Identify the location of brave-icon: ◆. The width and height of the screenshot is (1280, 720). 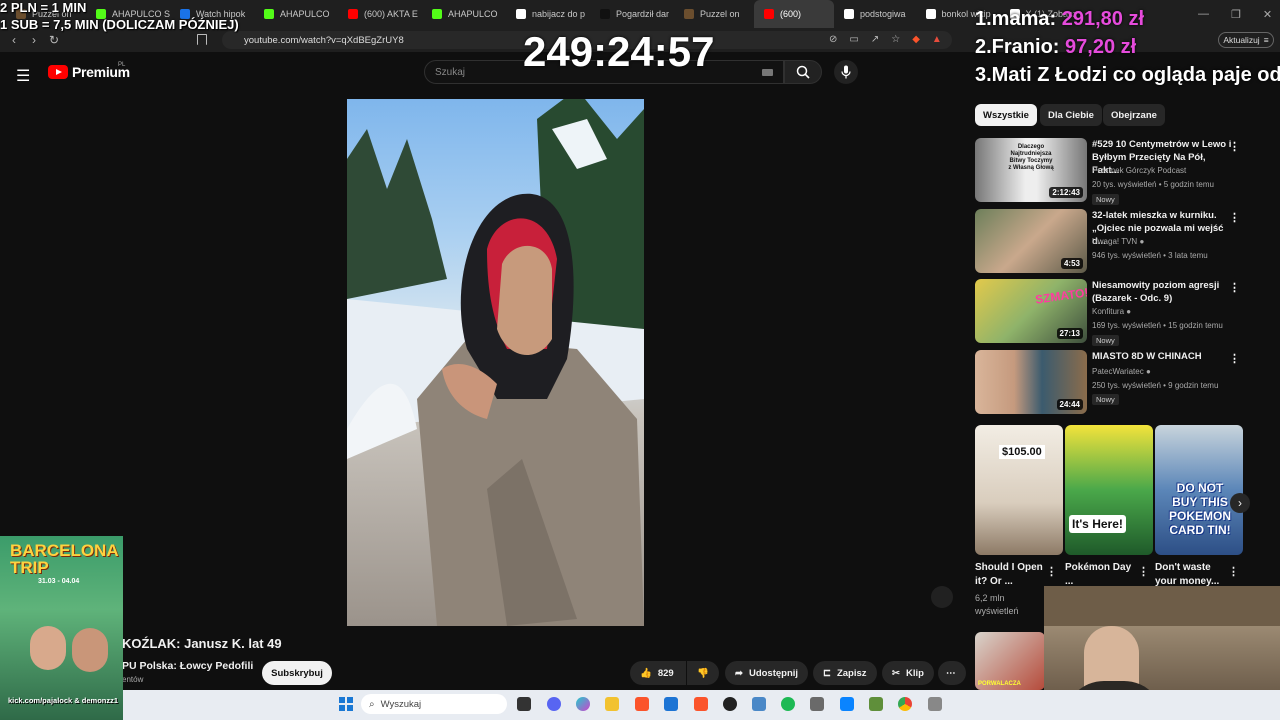
(916, 39).